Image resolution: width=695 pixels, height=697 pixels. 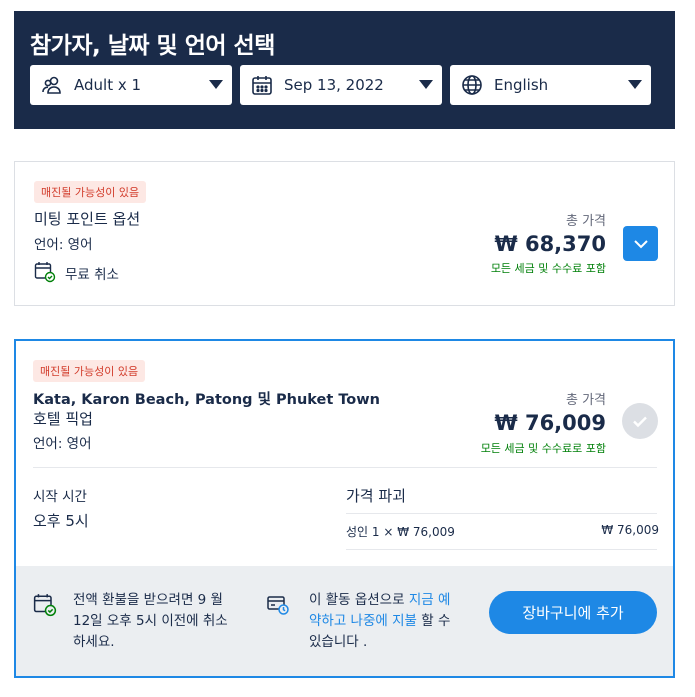 I want to click on option-title: 미팅 포인트 옵션, so click(x=87, y=219).